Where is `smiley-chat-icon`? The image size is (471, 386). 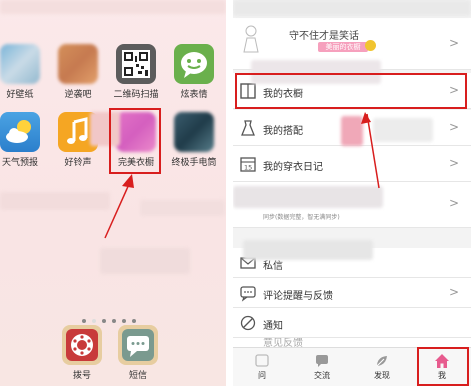 smiley-chat-icon is located at coordinates (194, 64).